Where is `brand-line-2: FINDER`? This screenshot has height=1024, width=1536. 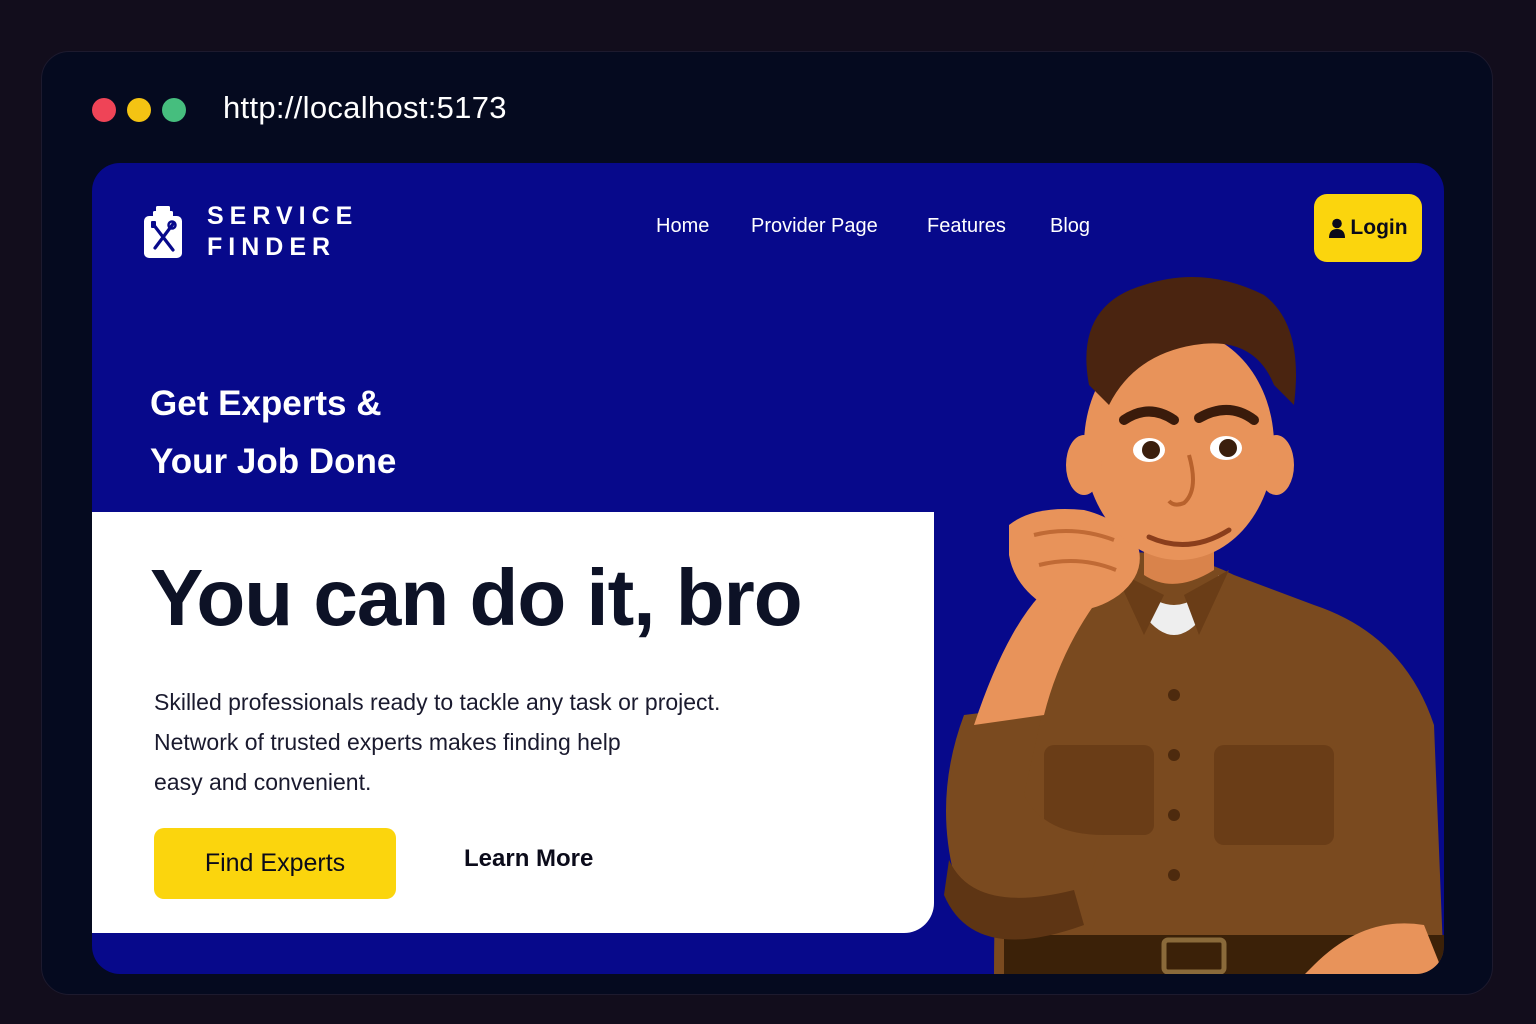 brand-line-2: FINDER is located at coordinates (272, 247).